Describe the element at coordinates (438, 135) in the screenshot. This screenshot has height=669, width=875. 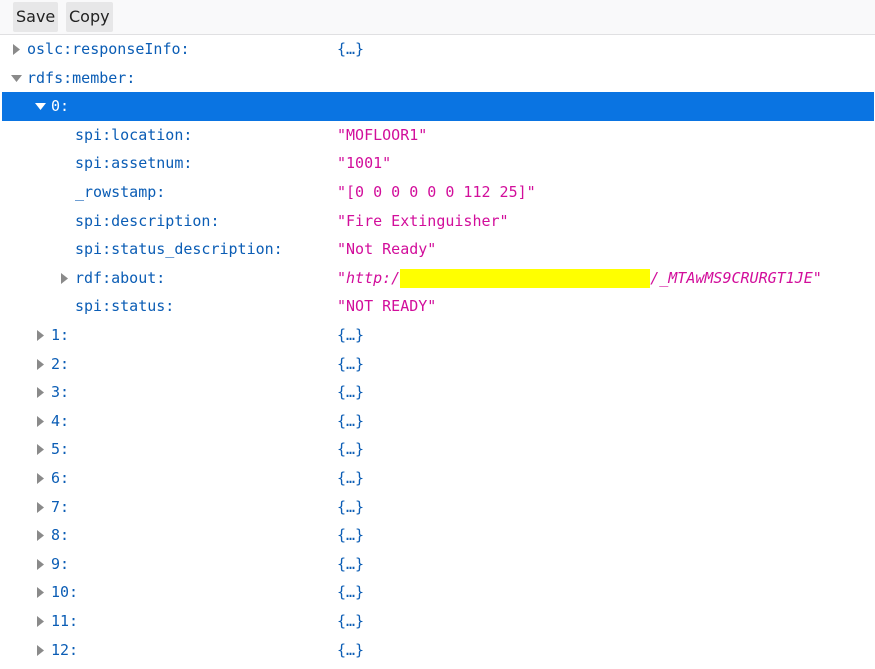
I see `tree-row-field: spi:location: "MOFLOOR1"` at that location.